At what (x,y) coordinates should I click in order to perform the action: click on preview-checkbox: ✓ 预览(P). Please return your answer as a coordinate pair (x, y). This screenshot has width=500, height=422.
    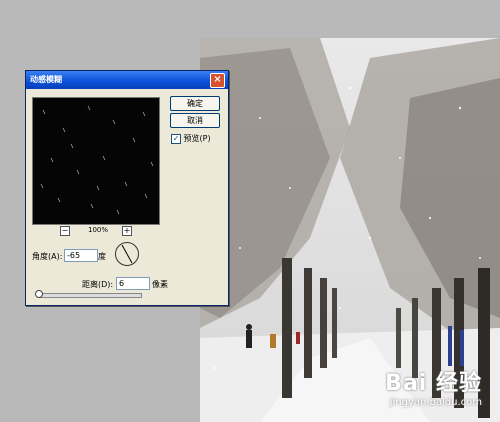
    Looking at the image, I should click on (191, 138).